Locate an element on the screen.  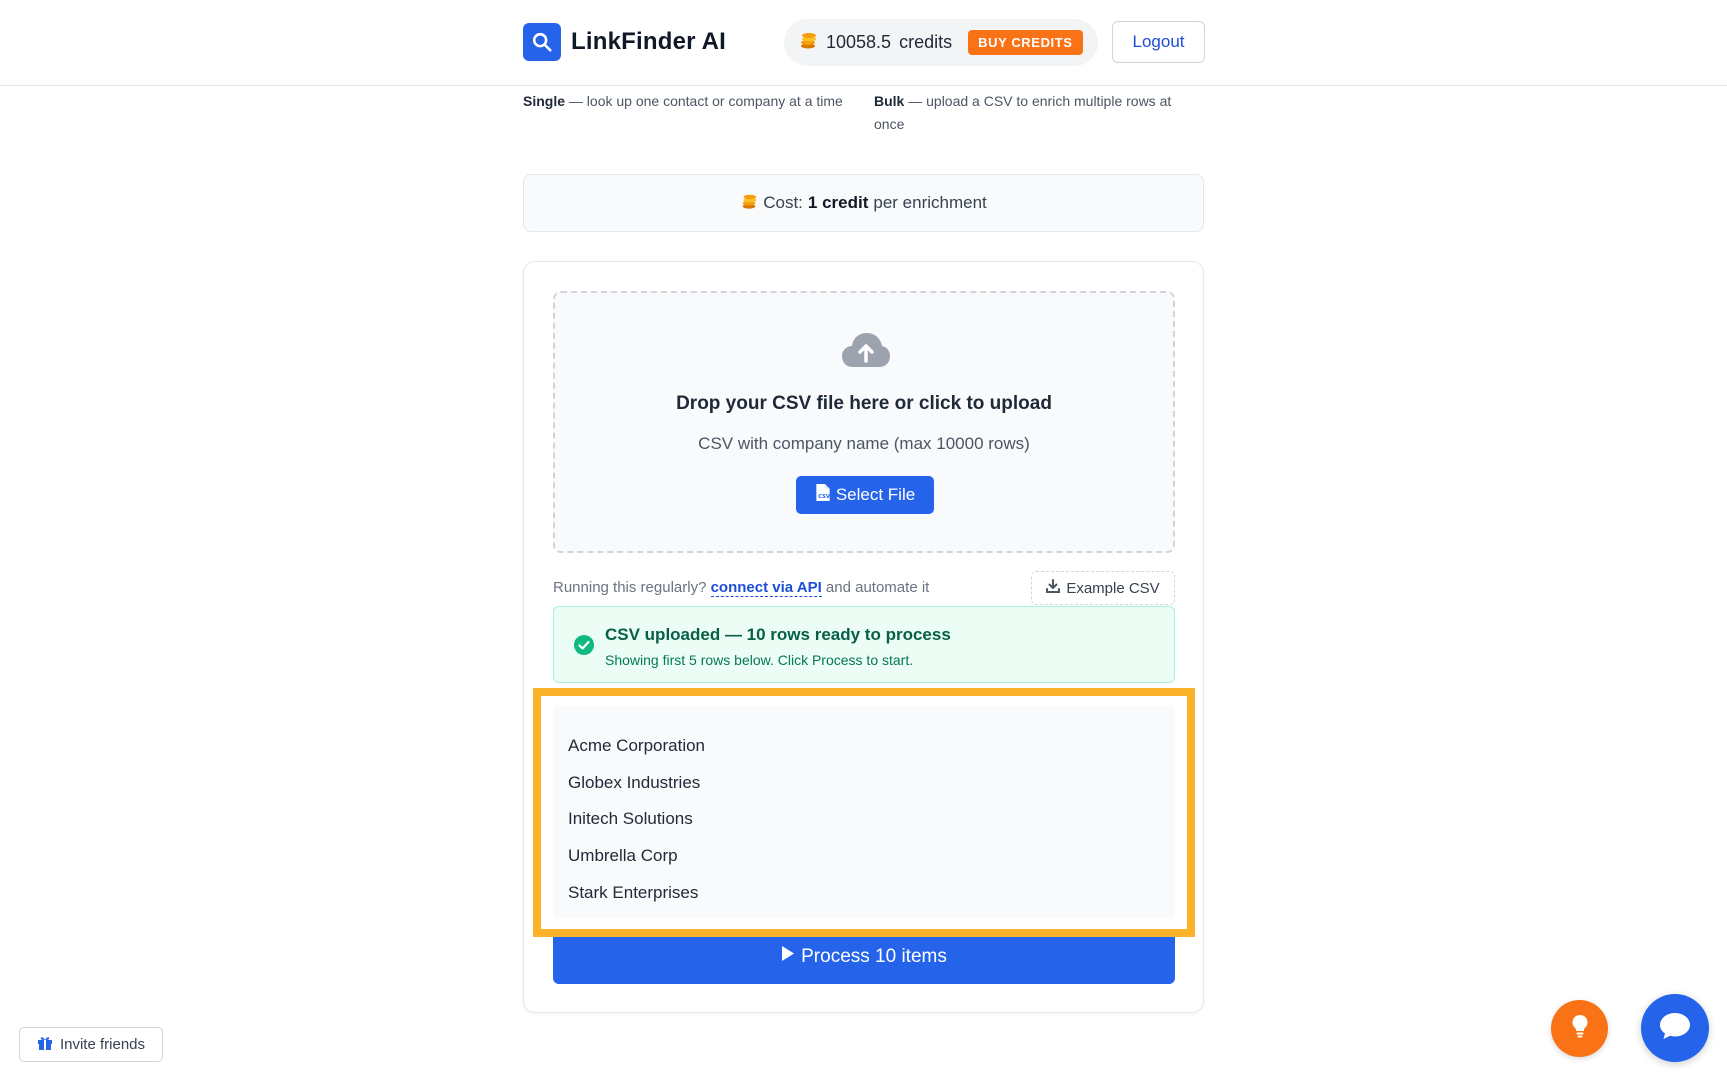
connect-api-link: connect via API is located at coordinates (766, 588).